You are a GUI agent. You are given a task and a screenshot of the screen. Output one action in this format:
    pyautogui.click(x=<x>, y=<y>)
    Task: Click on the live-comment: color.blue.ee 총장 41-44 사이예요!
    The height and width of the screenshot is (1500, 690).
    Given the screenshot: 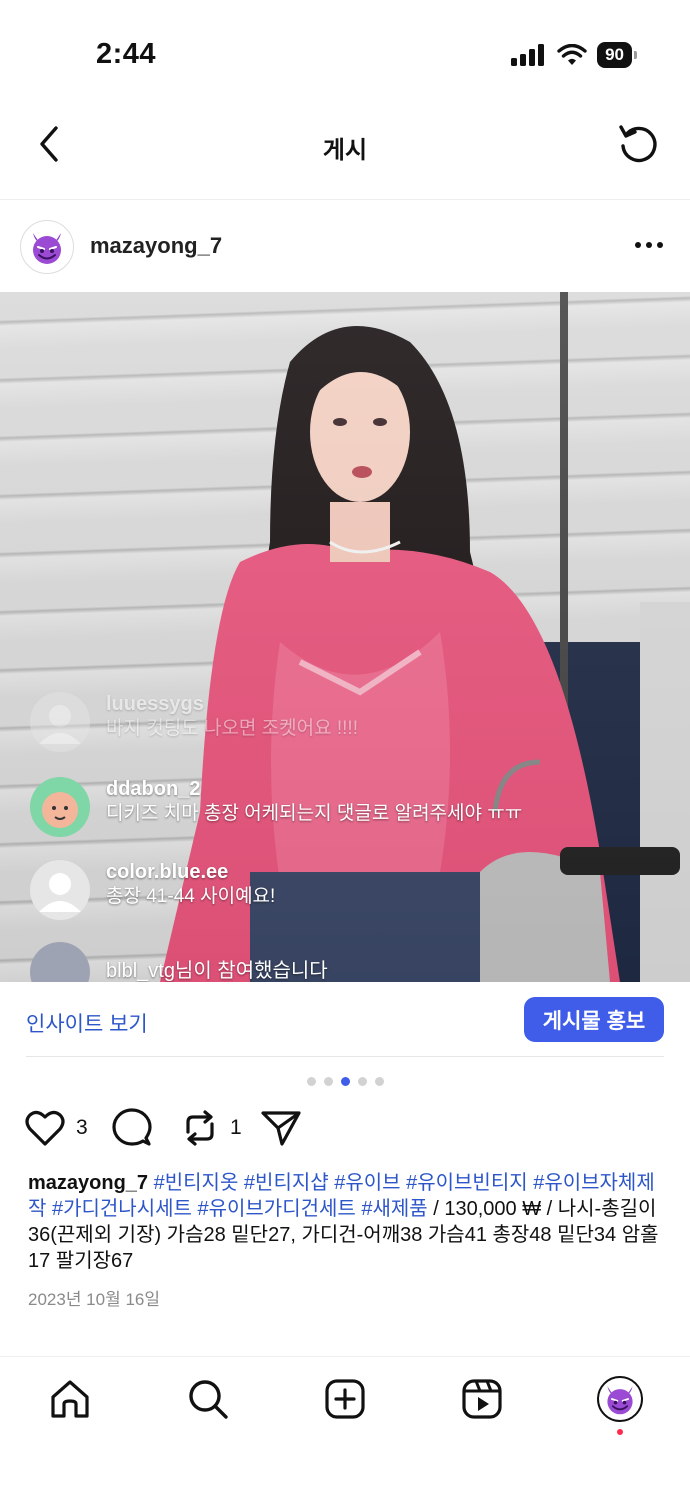 What is the action you would take?
    pyautogui.click(x=152, y=890)
    